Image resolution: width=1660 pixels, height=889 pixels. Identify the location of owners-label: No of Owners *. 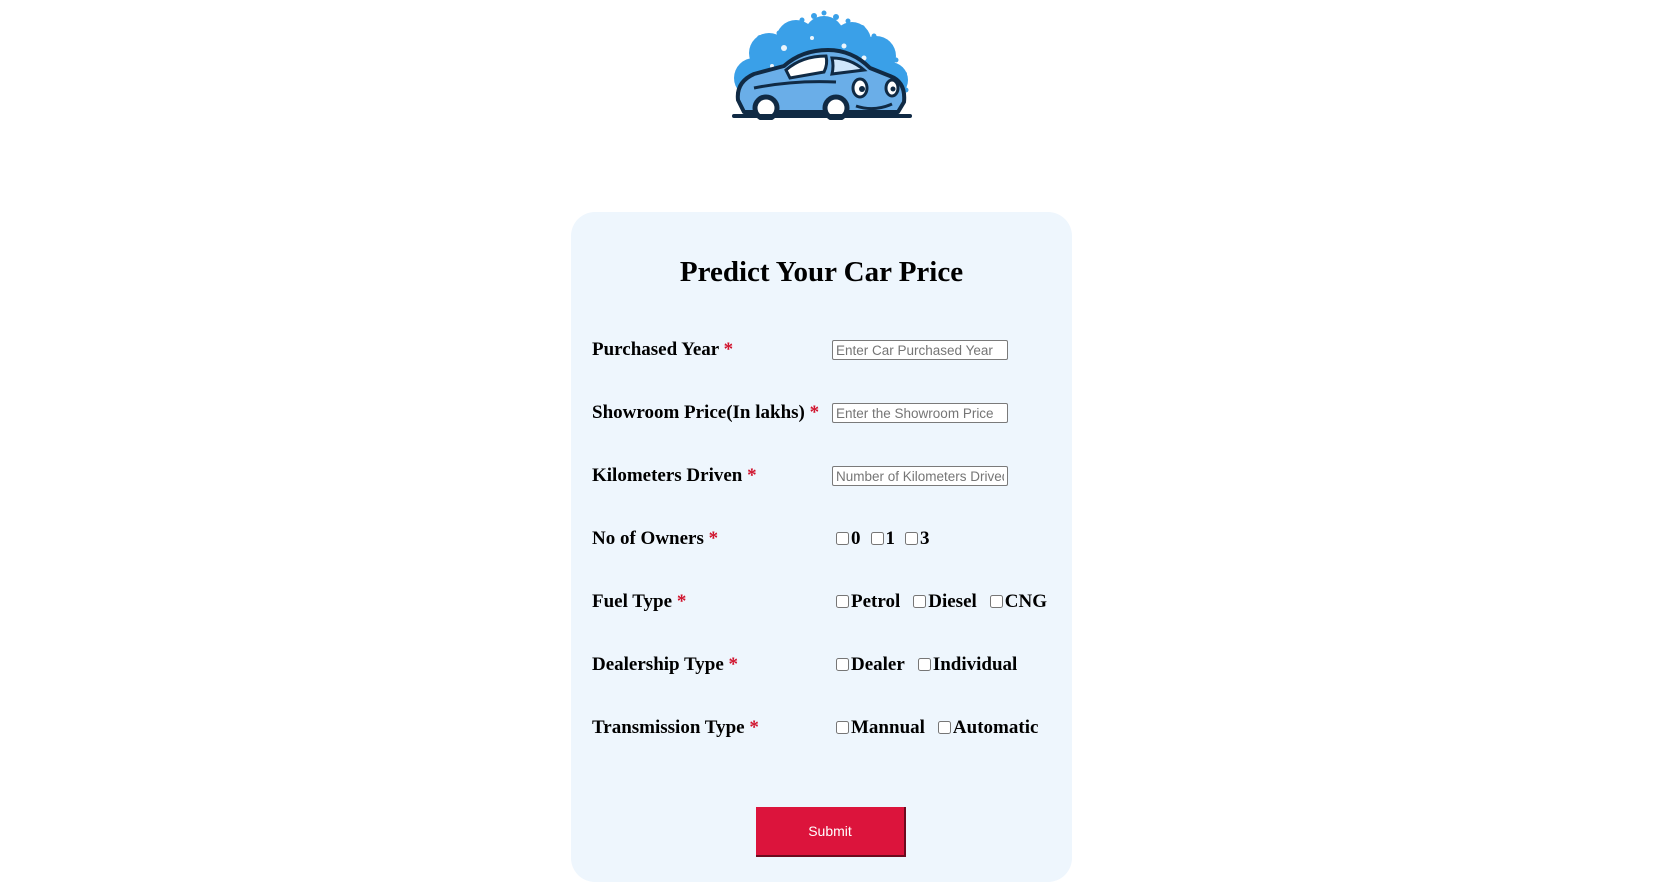
(655, 538).